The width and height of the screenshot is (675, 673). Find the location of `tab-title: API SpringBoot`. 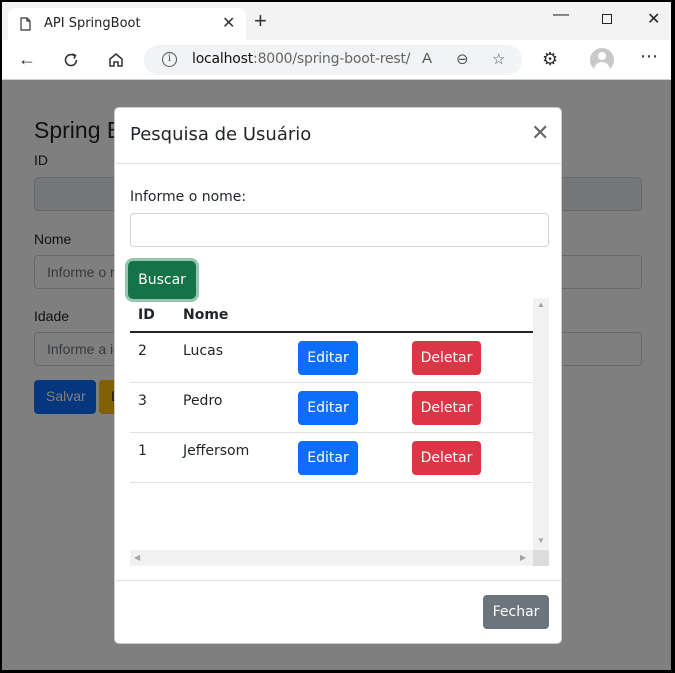

tab-title: API SpringBoot is located at coordinates (92, 23).